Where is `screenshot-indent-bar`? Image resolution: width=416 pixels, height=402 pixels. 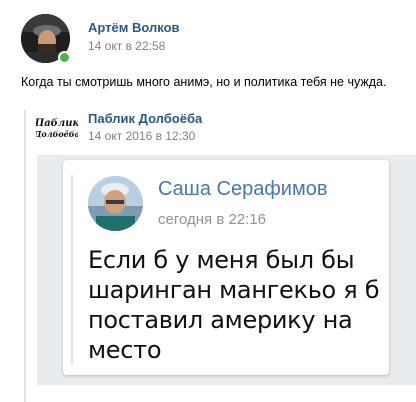 screenshot-indent-bar is located at coordinates (72, 270).